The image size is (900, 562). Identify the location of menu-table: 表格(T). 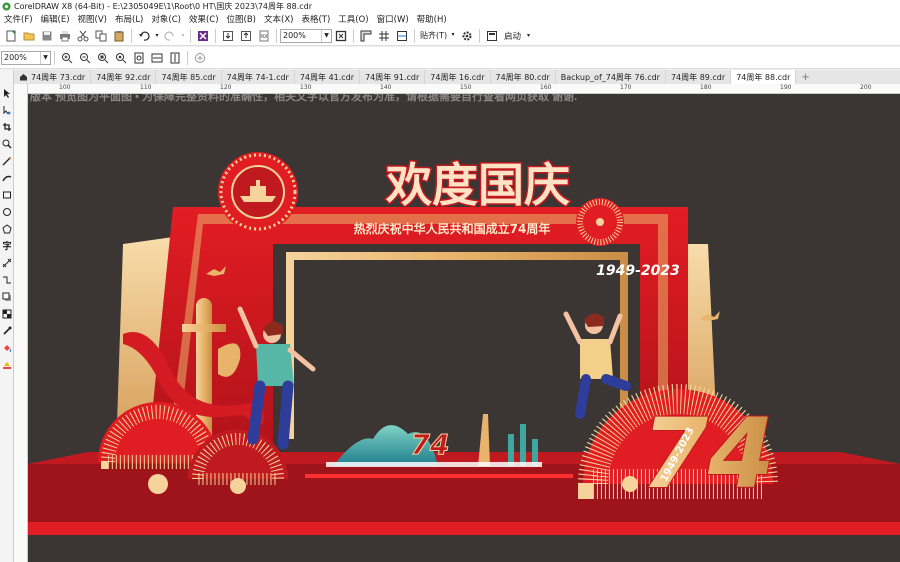
(317, 19).